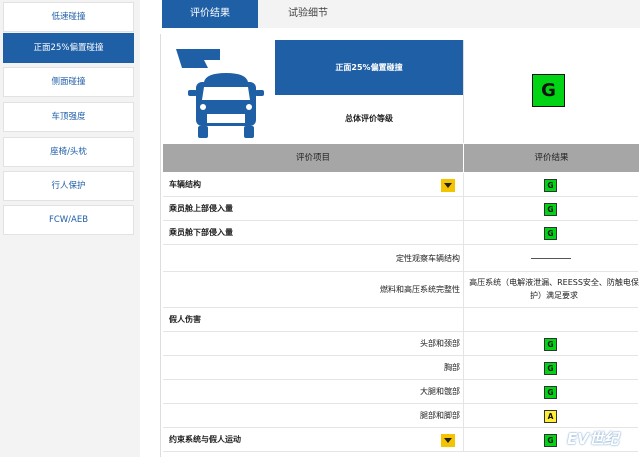 This screenshot has width=640, height=457. Describe the element at coordinates (400, 344) in the screenshot. I see `table-row: 头部和颈部 G` at that location.